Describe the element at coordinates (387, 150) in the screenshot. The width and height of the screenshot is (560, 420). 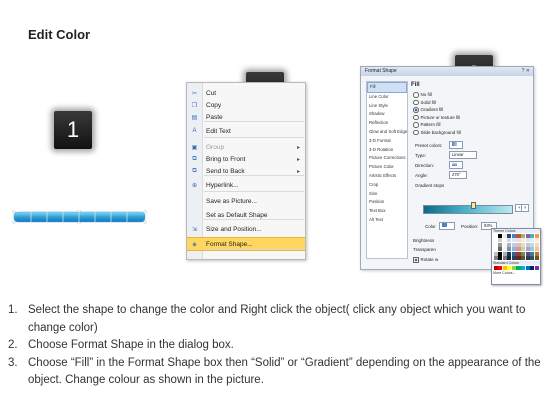
I see `nav-item-3-d-rotation: 3-D Rotation` at that location.